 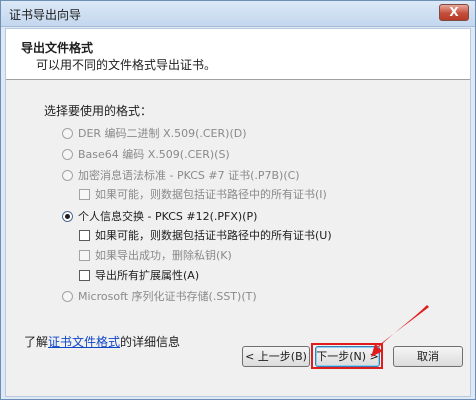 I want to click on checkbox-delete-private-key: 如果导出成功，删除私钥(K), so click(x=155, y=255).